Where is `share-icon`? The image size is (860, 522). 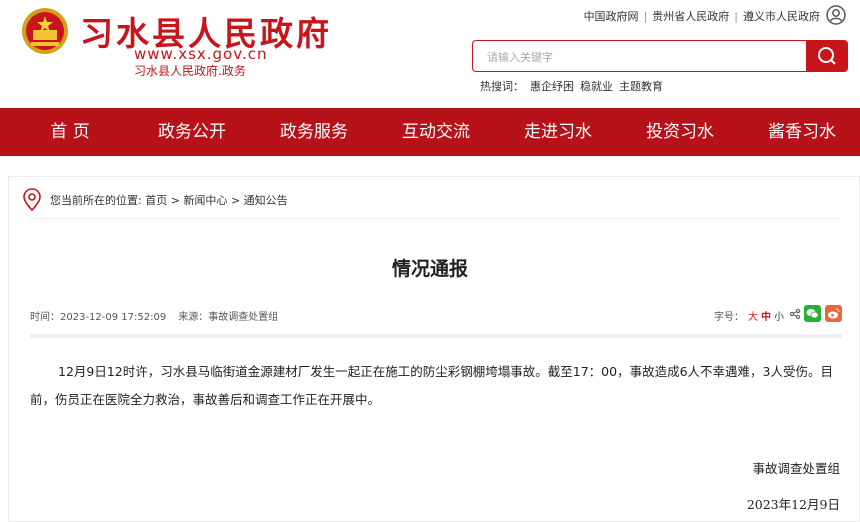
share-icon is located at coordinates (795, 314).